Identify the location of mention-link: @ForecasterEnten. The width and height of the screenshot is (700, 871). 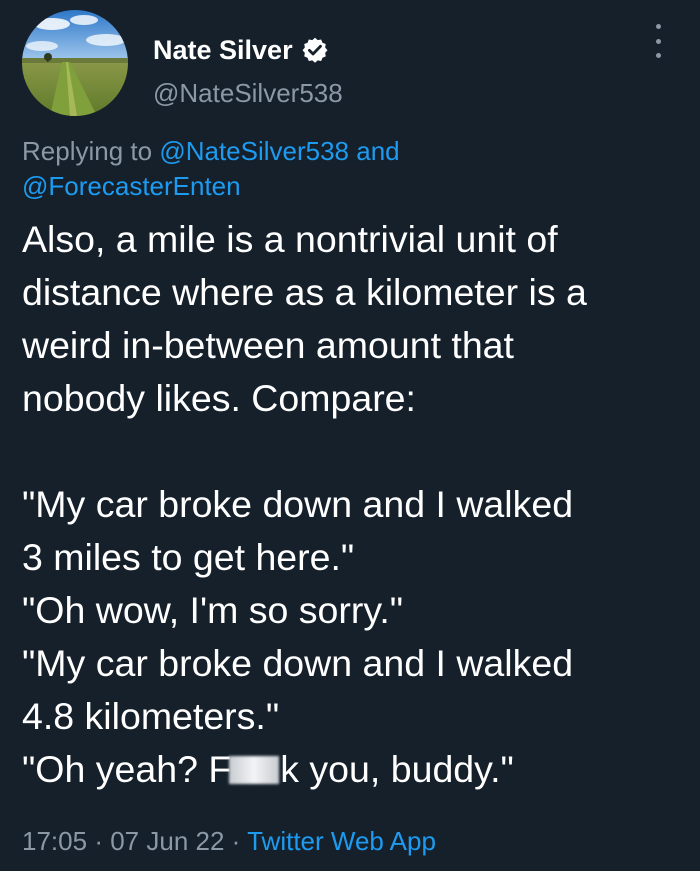
(131, 186).